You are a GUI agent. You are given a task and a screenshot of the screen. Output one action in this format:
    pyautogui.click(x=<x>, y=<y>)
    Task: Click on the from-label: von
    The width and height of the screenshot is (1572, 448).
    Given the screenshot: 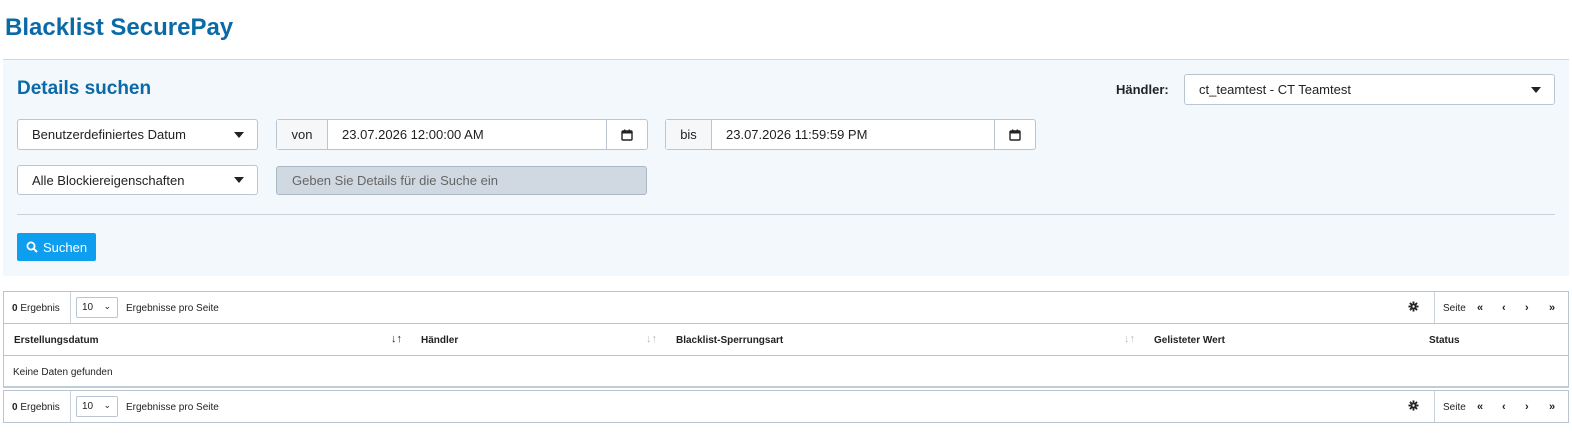 What is the action you would take?
    pyautogui.click(x=302, y=134)
    